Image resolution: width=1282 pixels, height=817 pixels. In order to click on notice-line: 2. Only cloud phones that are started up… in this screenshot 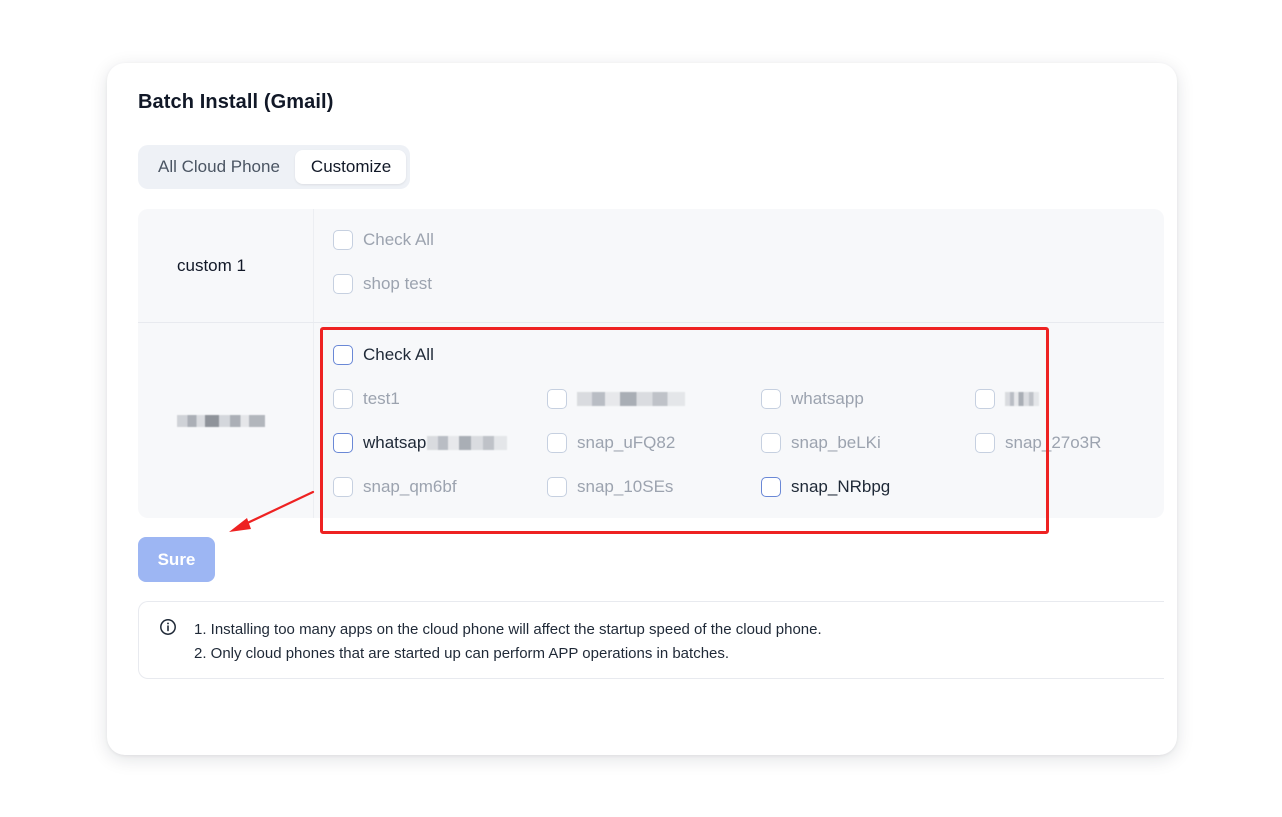, I will do `click(462, 653)`.